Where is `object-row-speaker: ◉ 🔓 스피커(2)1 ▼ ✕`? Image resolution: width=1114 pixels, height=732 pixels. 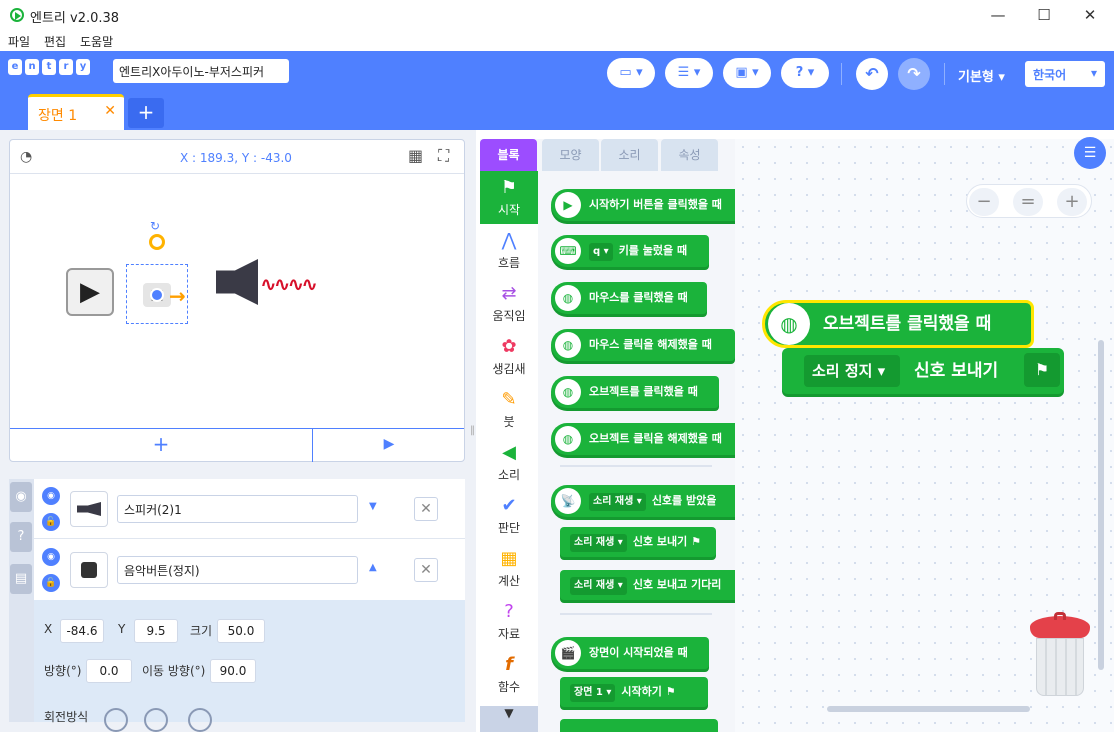 object-row-speaker: ◉ 🔓 스피커(2)1 ▼ ✕ is located at coordinates (249, 509).